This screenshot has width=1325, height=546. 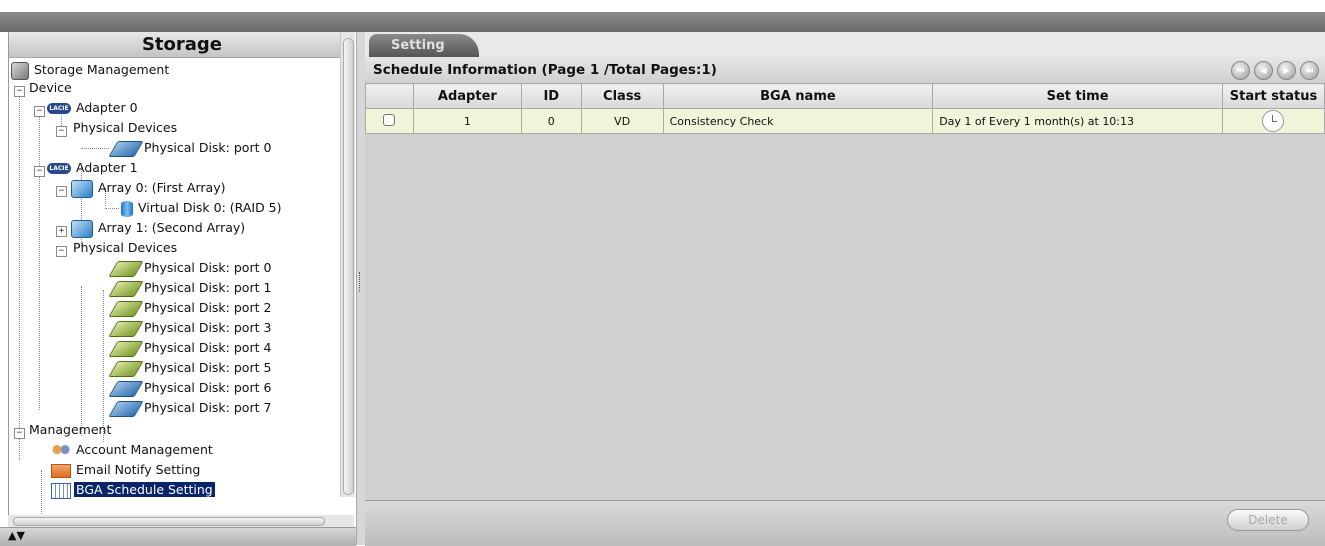 I want to click on tree-adapter0-physical-devices: Physical Devices, so click(x=125, y=128).